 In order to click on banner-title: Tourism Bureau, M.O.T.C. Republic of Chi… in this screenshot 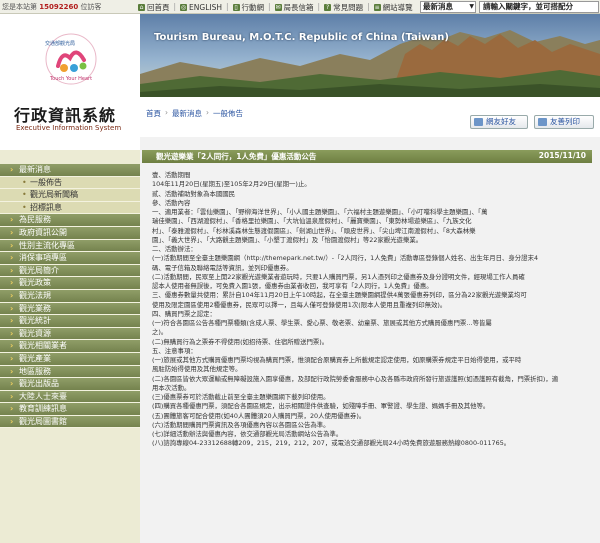, I will do `click(301, 37)`.